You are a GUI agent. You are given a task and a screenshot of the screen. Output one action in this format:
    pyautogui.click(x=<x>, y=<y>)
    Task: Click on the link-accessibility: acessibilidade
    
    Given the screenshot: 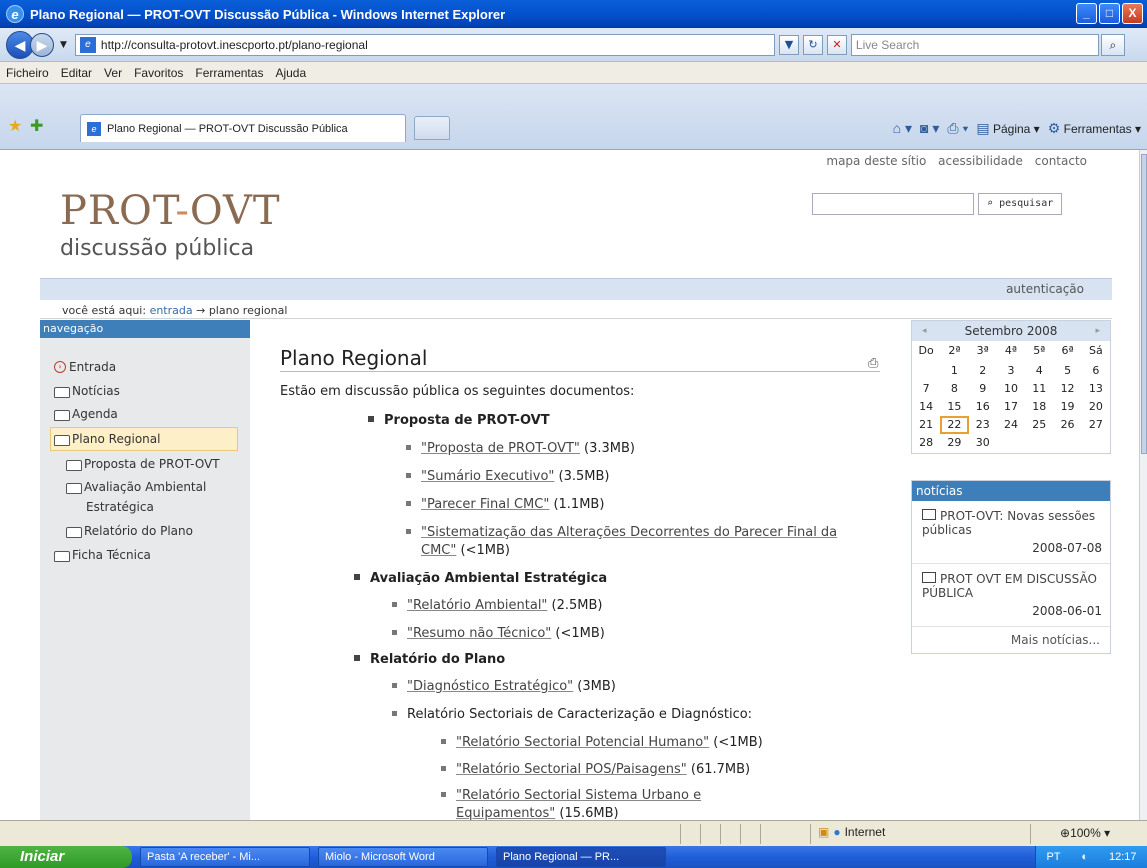 What is the action you would take?
    pyautogui.click(x=980, y=161)
    